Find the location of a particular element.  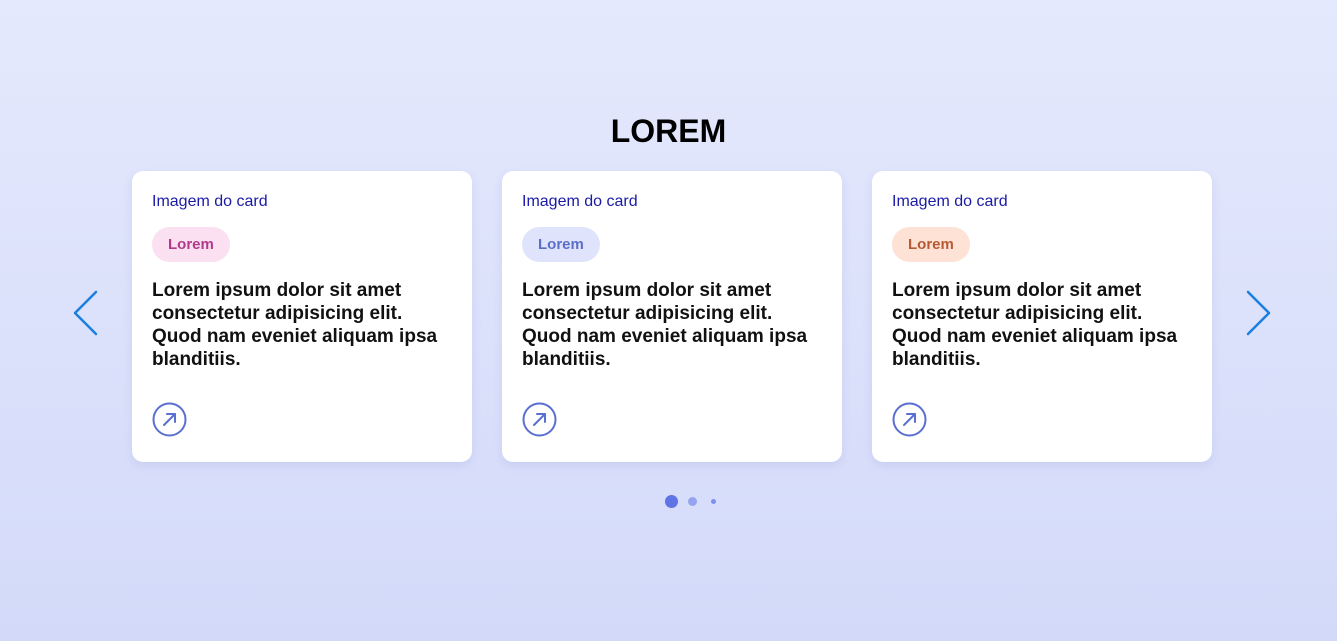

pagination-dot-active is located at coordinates (671, 501).